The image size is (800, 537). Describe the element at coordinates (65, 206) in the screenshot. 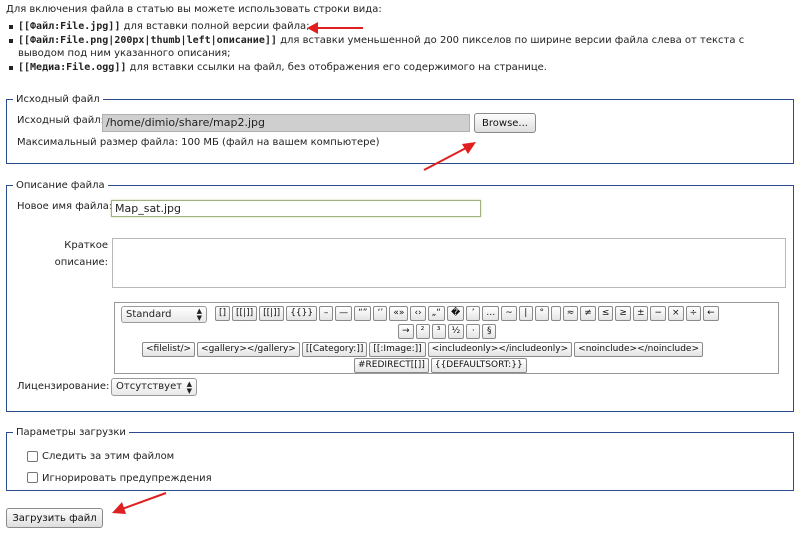

I see `new-name-label: Новое имя файла:` at that location.